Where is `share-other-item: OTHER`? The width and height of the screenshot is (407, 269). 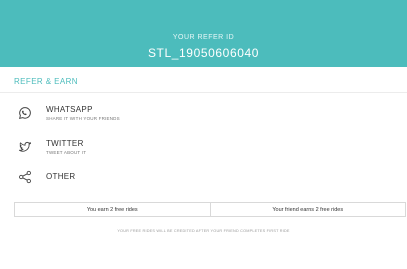
share-other-item: OTHER is located at coordinates (203, 181).